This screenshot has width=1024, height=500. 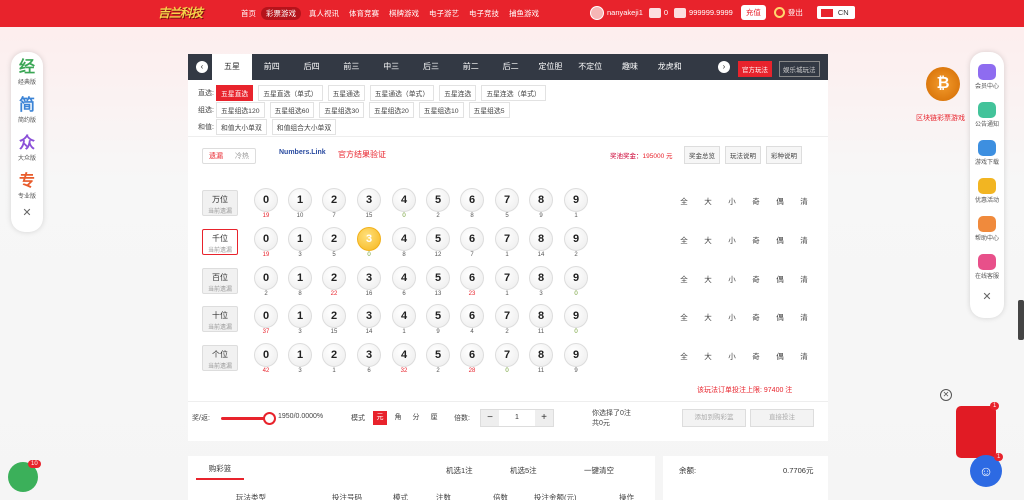 I want to click on version-item: 简简约版, so click(x=27, y=109).